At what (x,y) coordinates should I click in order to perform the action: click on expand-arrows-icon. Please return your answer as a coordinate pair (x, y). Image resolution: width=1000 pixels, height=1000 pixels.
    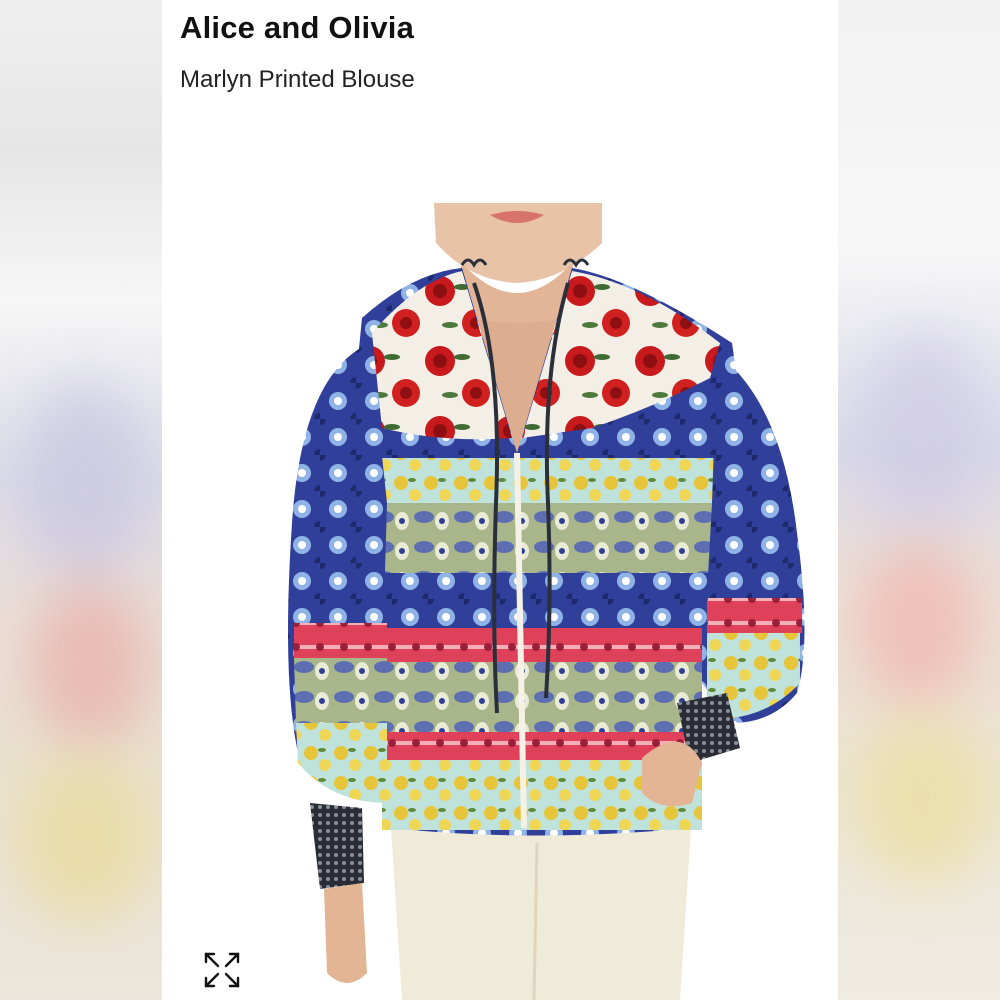
    Looking at the image, I should click on (222, 970).